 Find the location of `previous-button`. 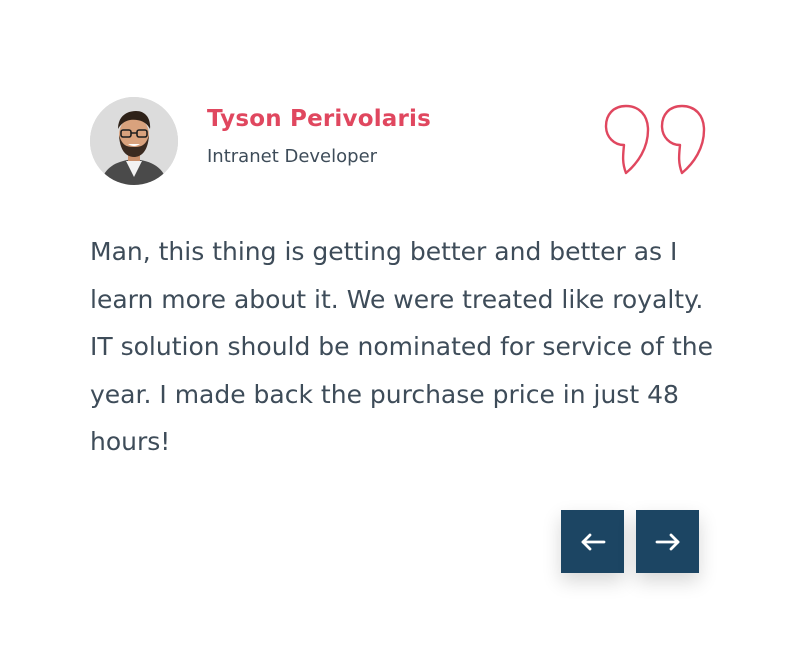

previous-button is located at coordinates (592, 541).